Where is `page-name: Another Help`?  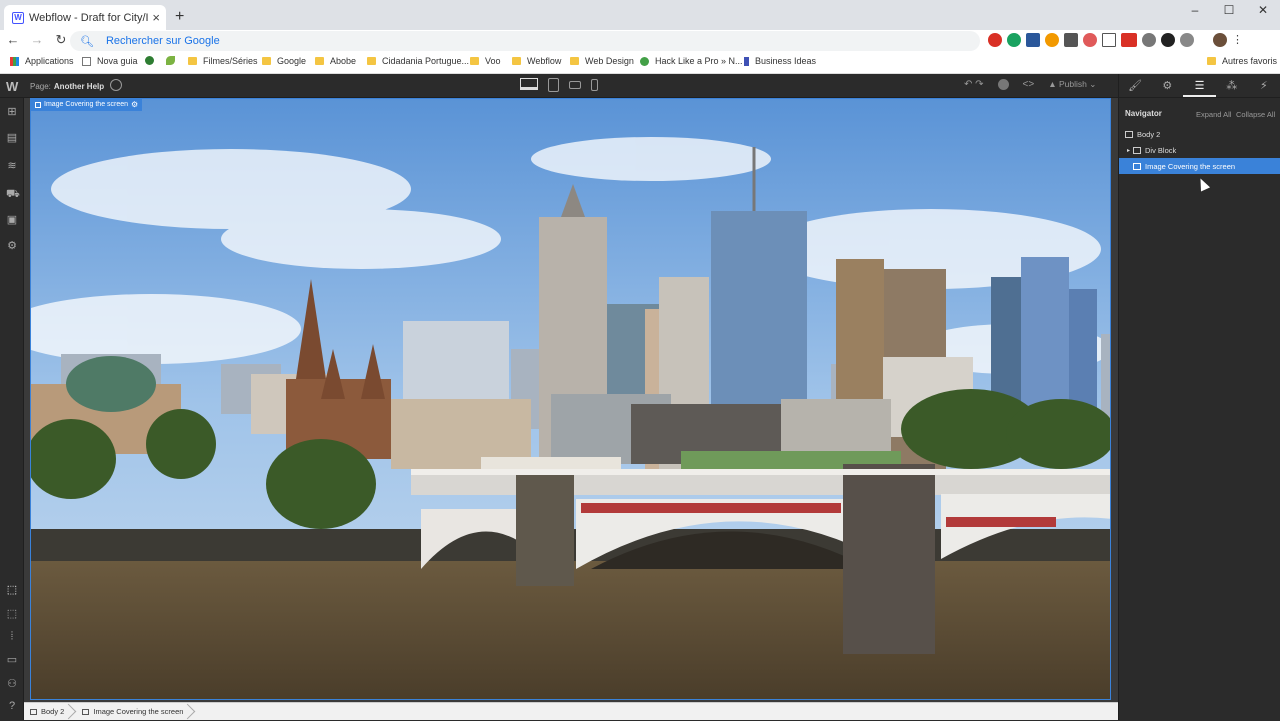 page-name: Another Help is located at coordinates (79, 86).